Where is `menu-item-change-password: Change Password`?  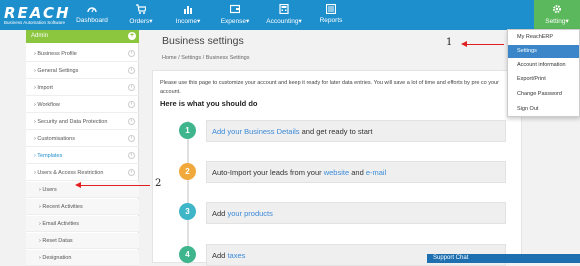
menu-item-change-password: Change Password is located at coordinates (543, 94).